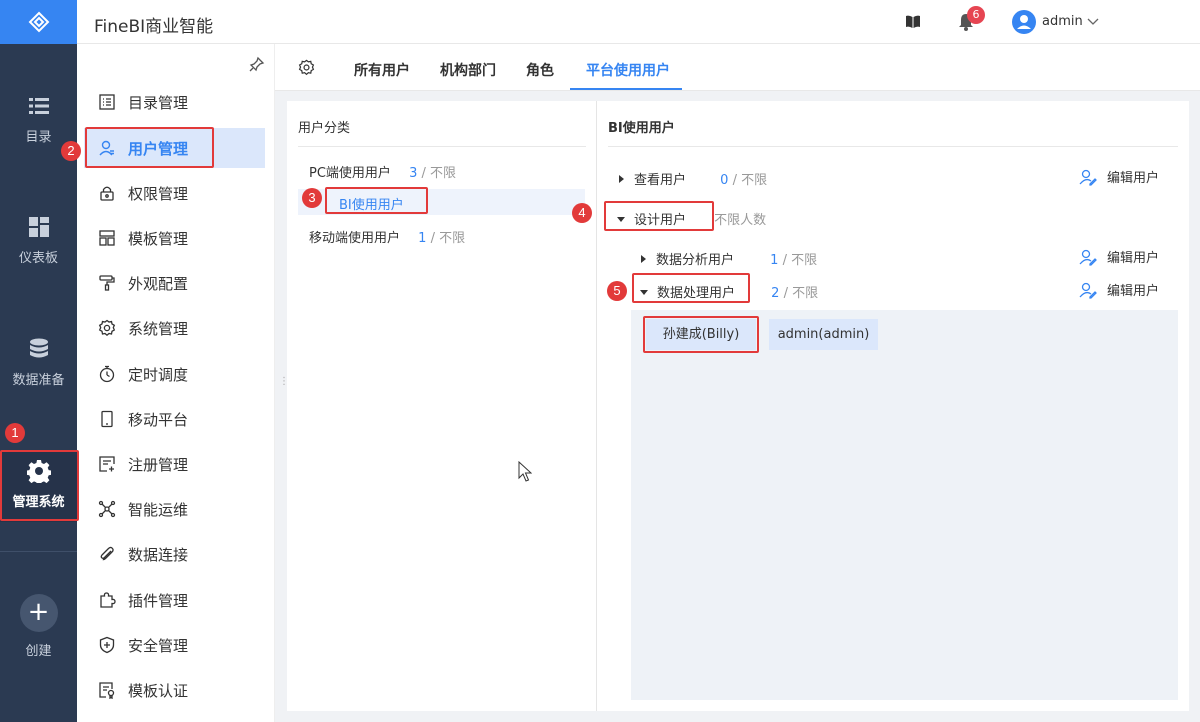 The height and width of the screenshot is (722, 1200). I want to click on menu-item-appearance-config: 外观配置, so click(174, 283).